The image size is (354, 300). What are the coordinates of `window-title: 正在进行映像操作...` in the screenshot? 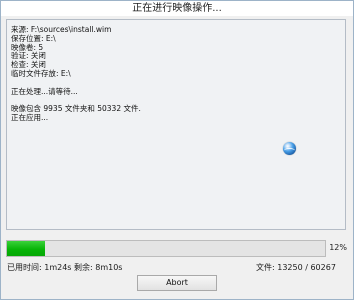 It's located at (177, 8).